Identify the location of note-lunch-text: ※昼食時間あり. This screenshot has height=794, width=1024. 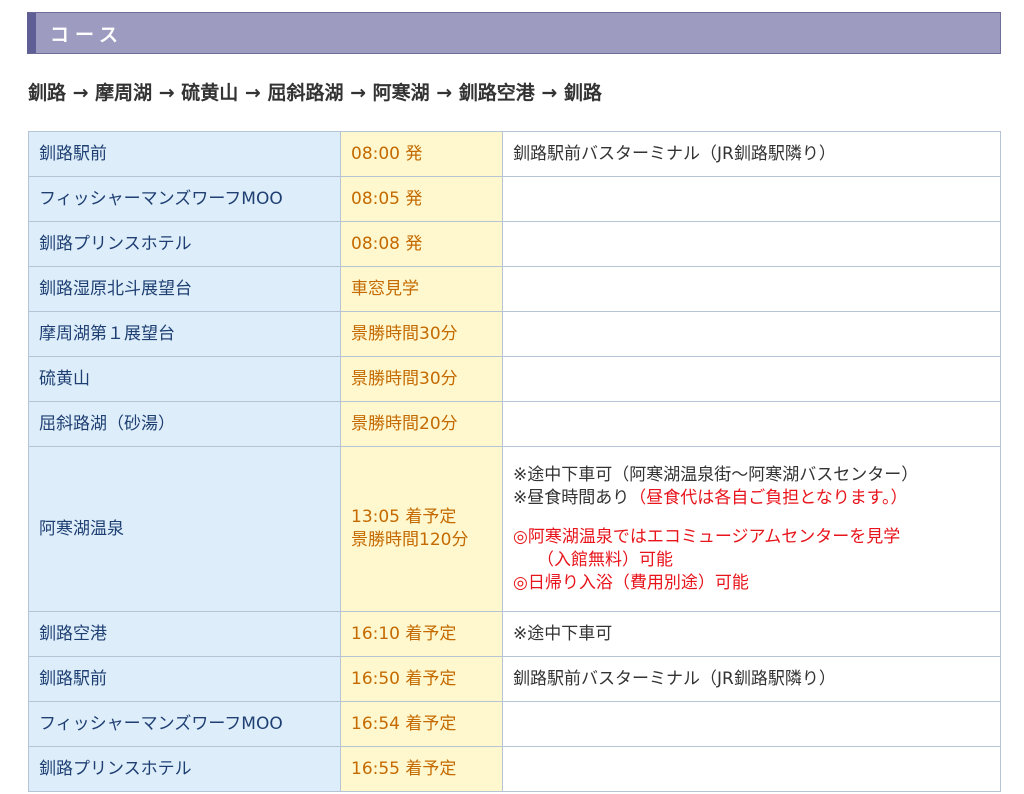
(571, 497).